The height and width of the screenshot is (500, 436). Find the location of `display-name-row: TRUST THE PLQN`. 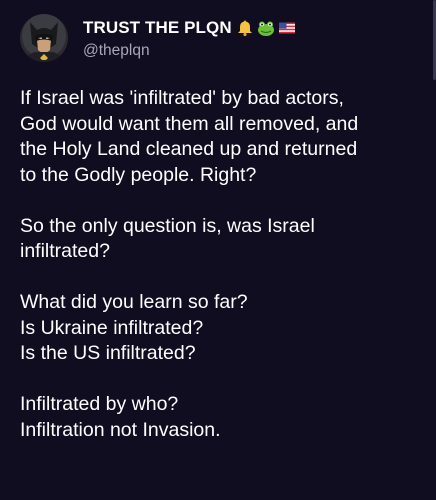

display-name-row: TRUST THE PLQN is located at coordinates (189, 28).